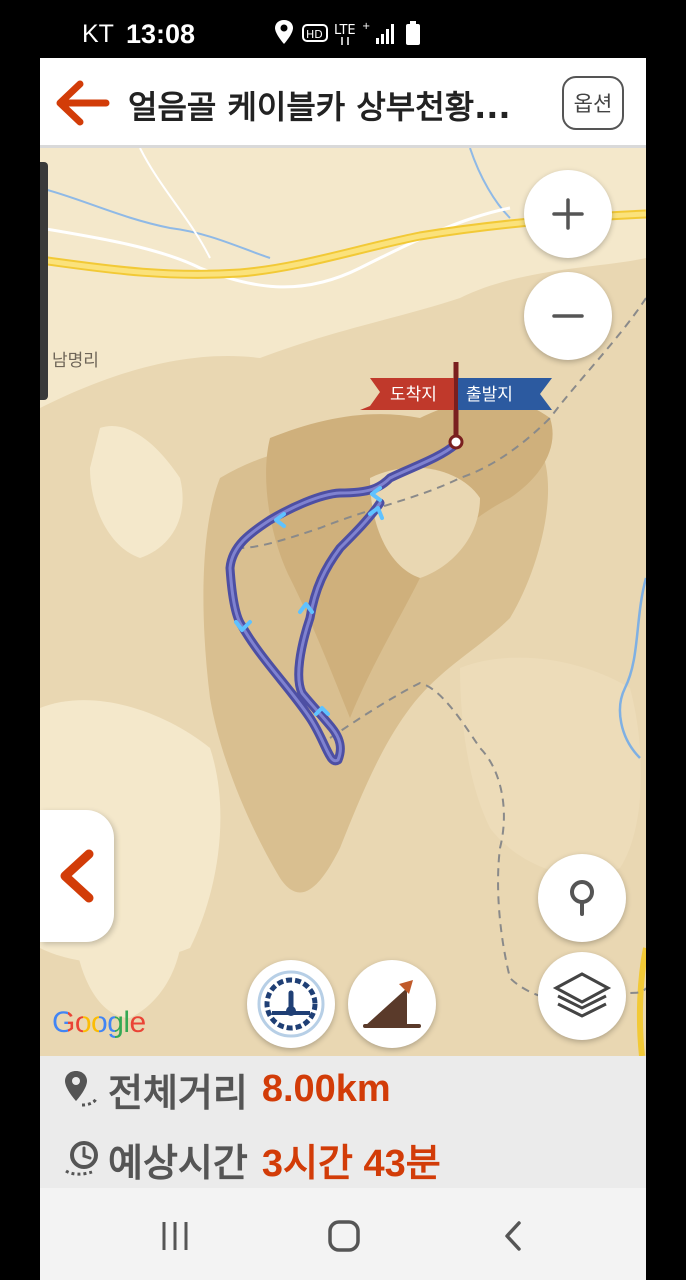 The width and height of the screenshot is (686, 1280). I want to click on drawer-handle, so click(44, 281).